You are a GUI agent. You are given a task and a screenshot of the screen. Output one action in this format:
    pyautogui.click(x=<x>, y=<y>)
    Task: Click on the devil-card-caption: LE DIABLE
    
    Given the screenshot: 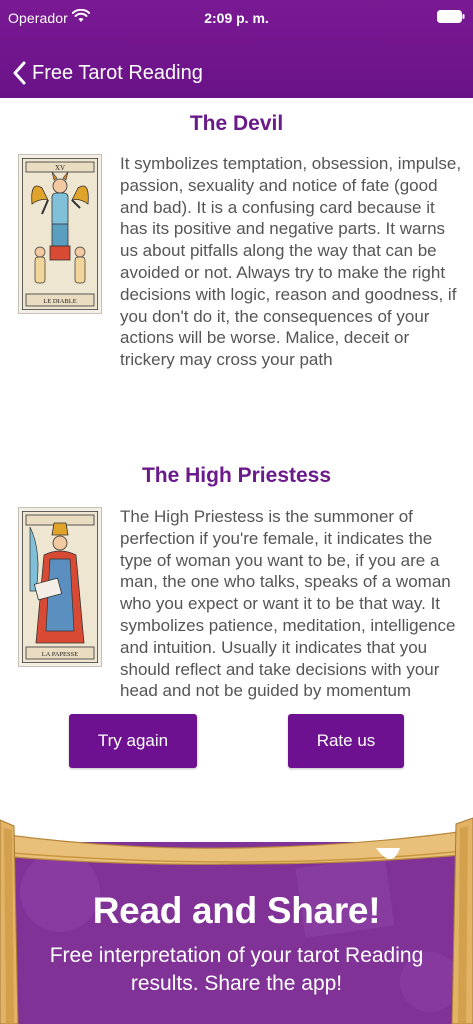 What is the action you would take?
    pyautogui.click(x=59, y=301)
    